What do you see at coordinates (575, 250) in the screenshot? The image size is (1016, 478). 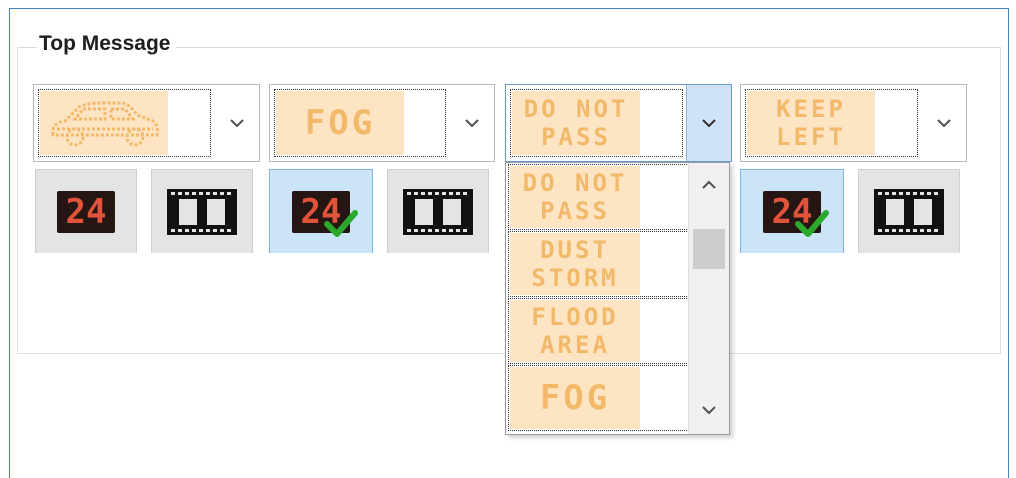 I see `led-line: DUST` at bounding box center [575, 250].